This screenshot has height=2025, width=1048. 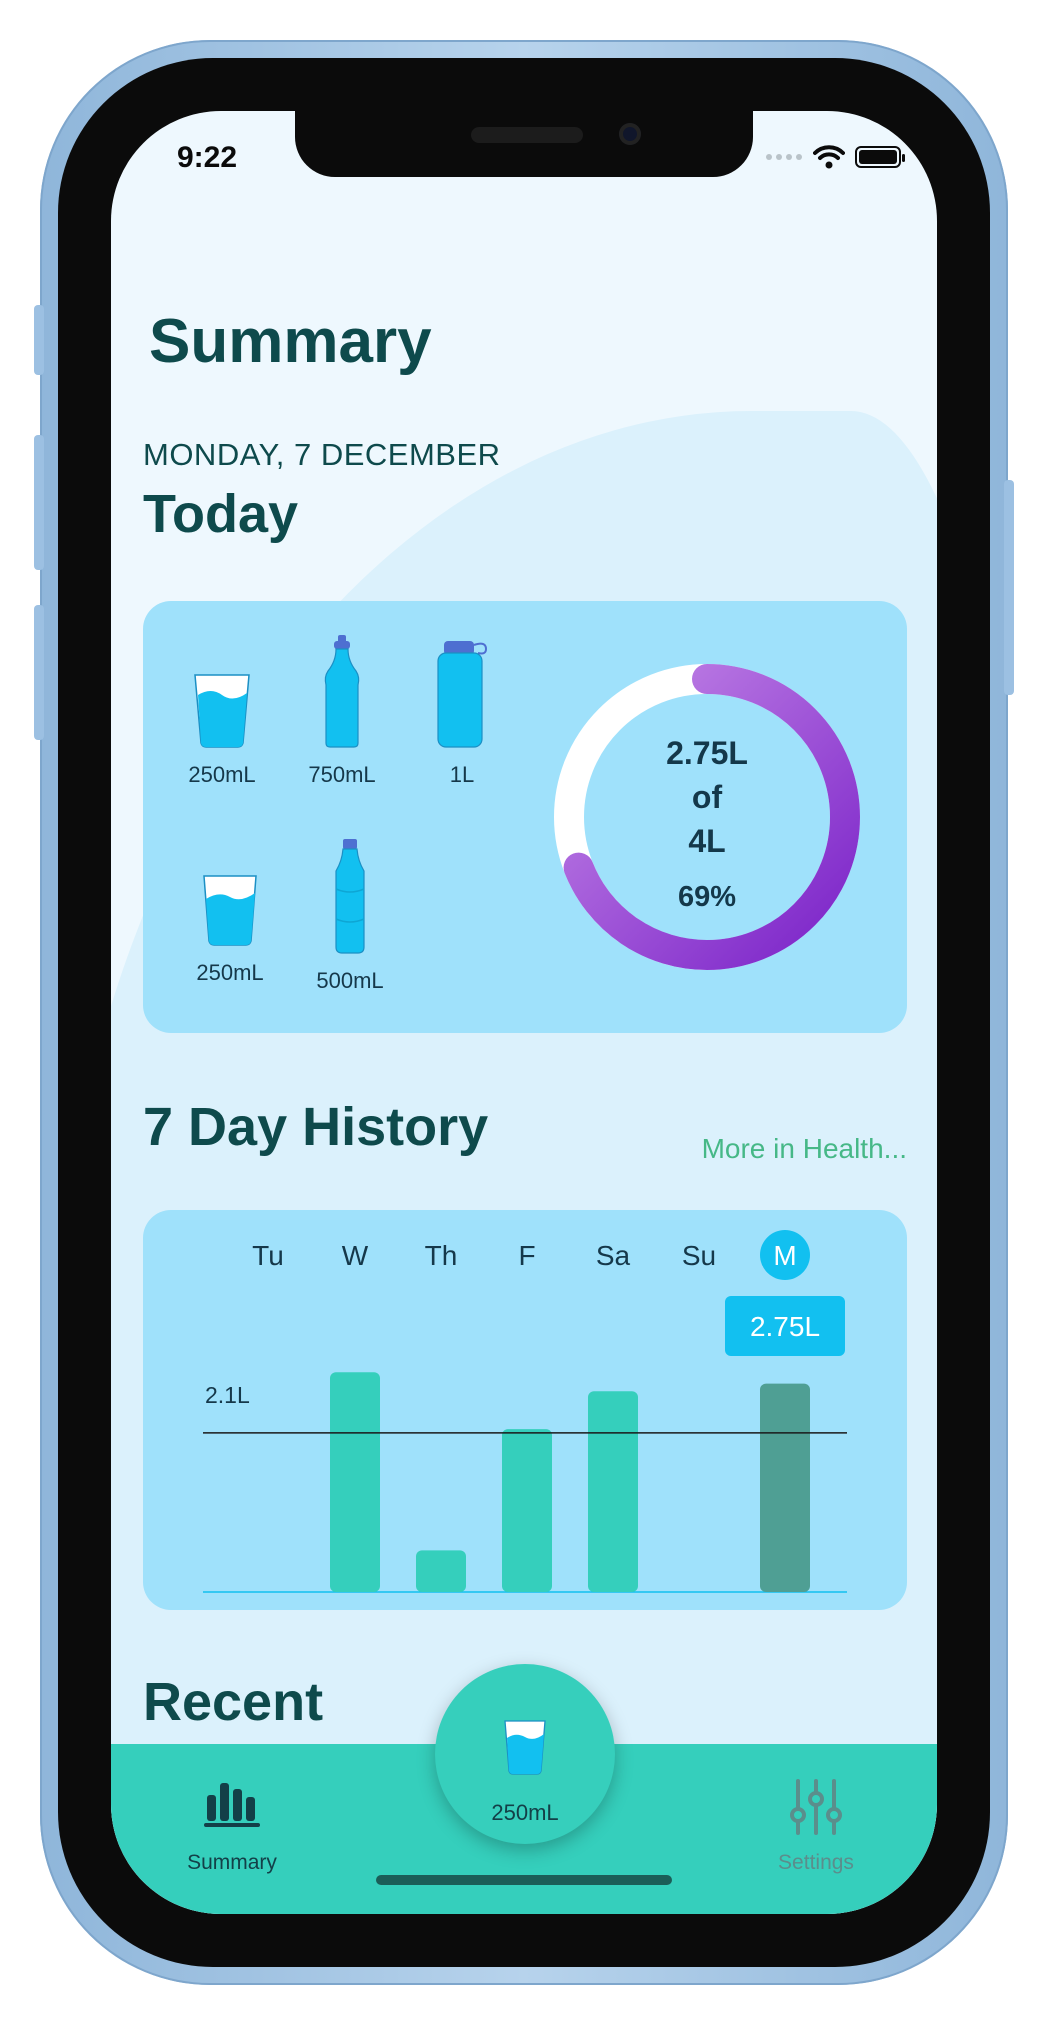 What do you see at coordinates (524, 144) in the screenshot?
I see `notch` at bounding box center [524, 144].